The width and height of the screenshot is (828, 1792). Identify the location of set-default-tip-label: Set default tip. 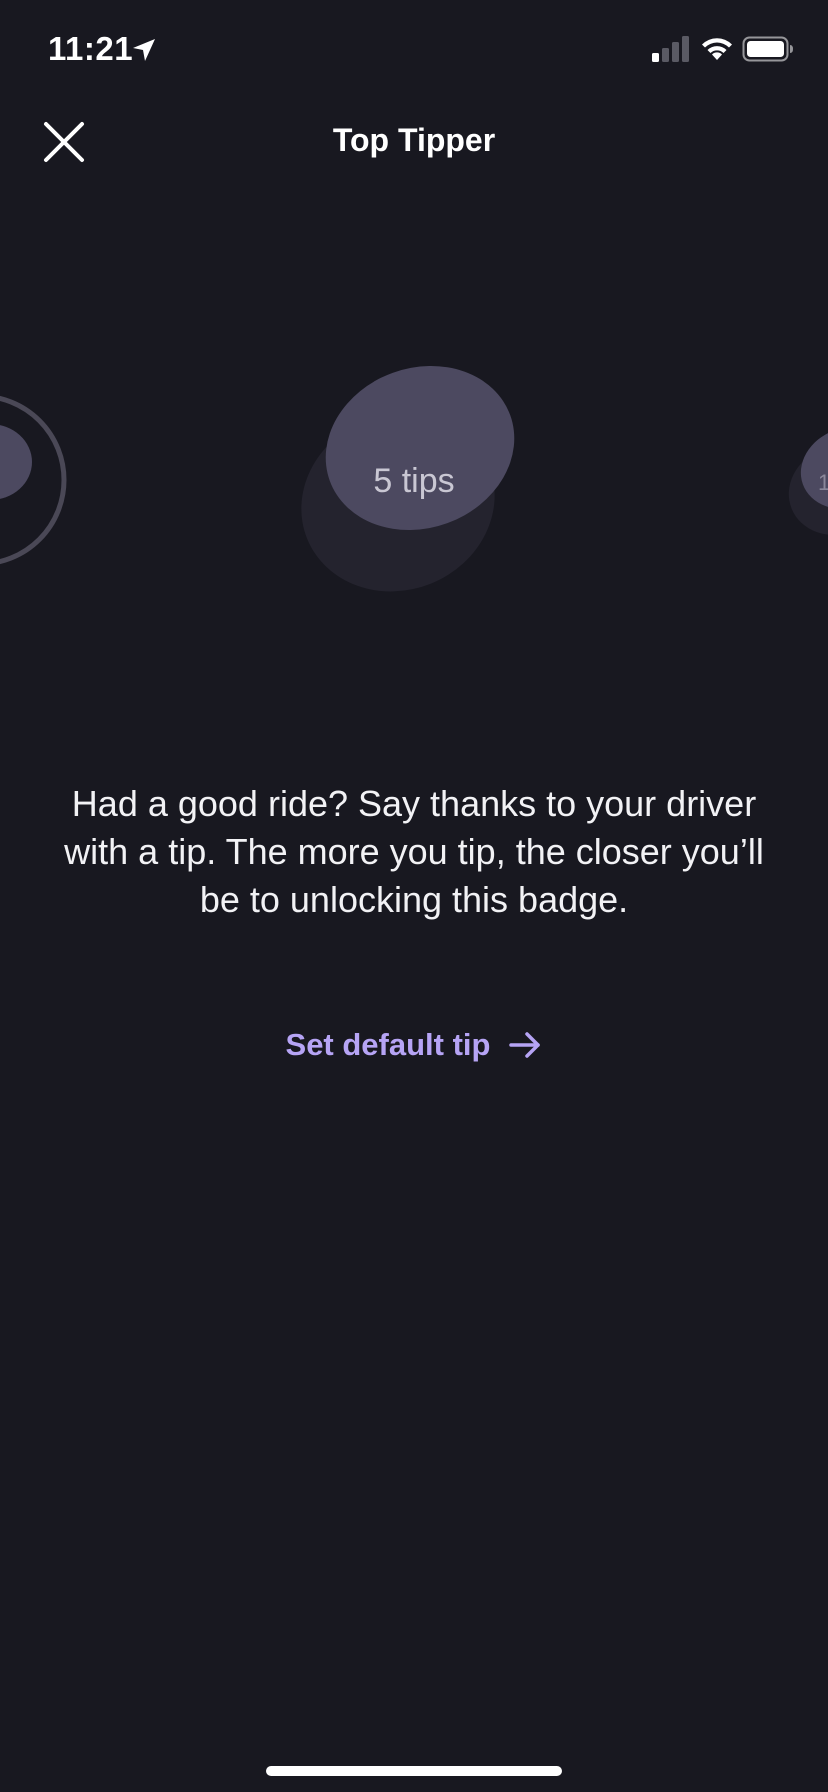
(388, 1044).